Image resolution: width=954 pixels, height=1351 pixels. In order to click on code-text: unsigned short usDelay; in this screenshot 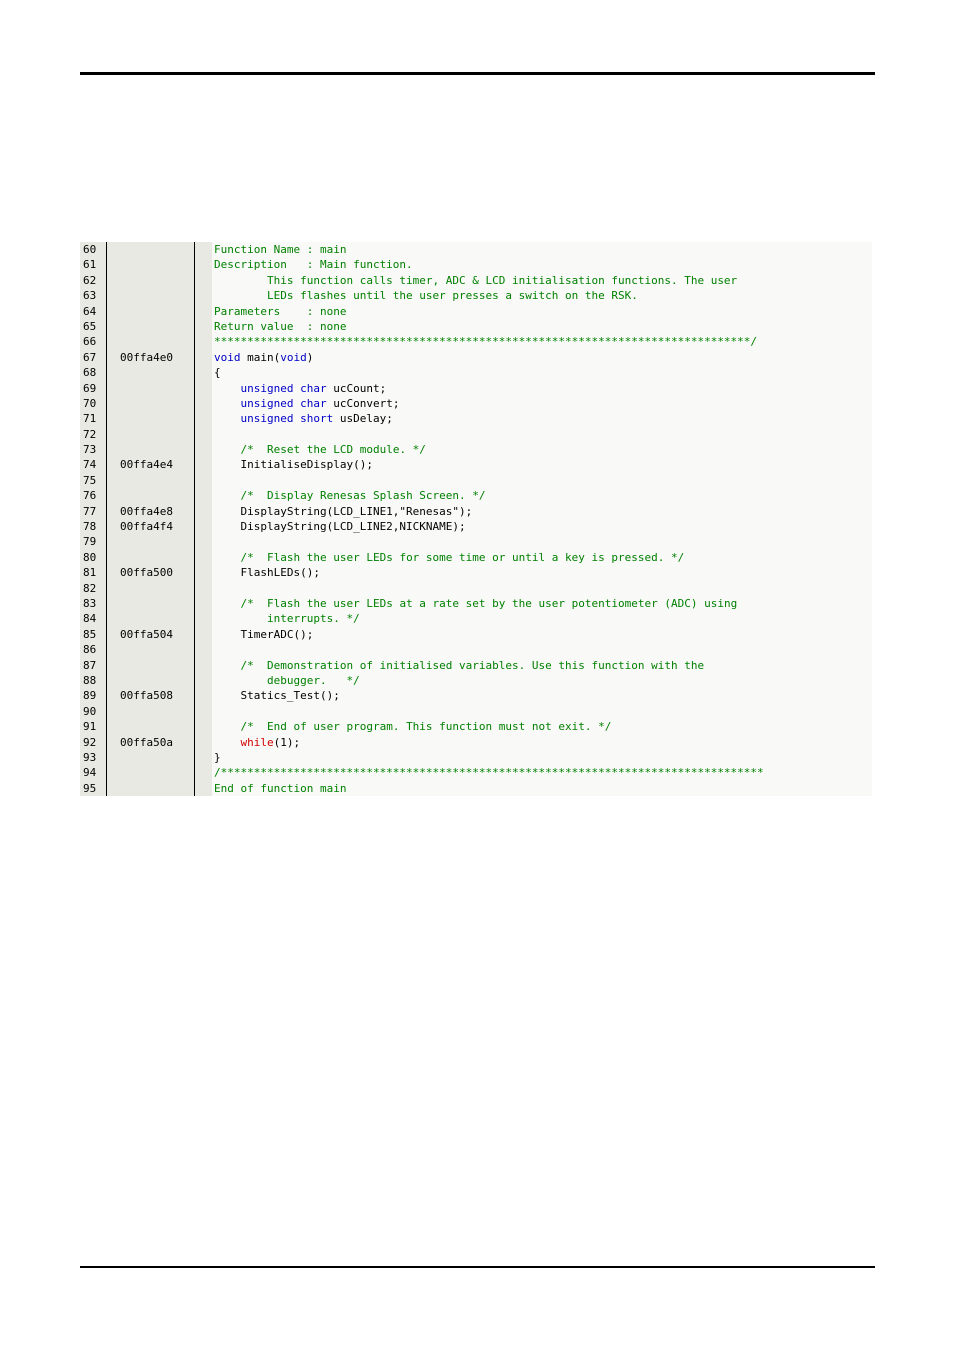, I will do `click(303, 418)`.